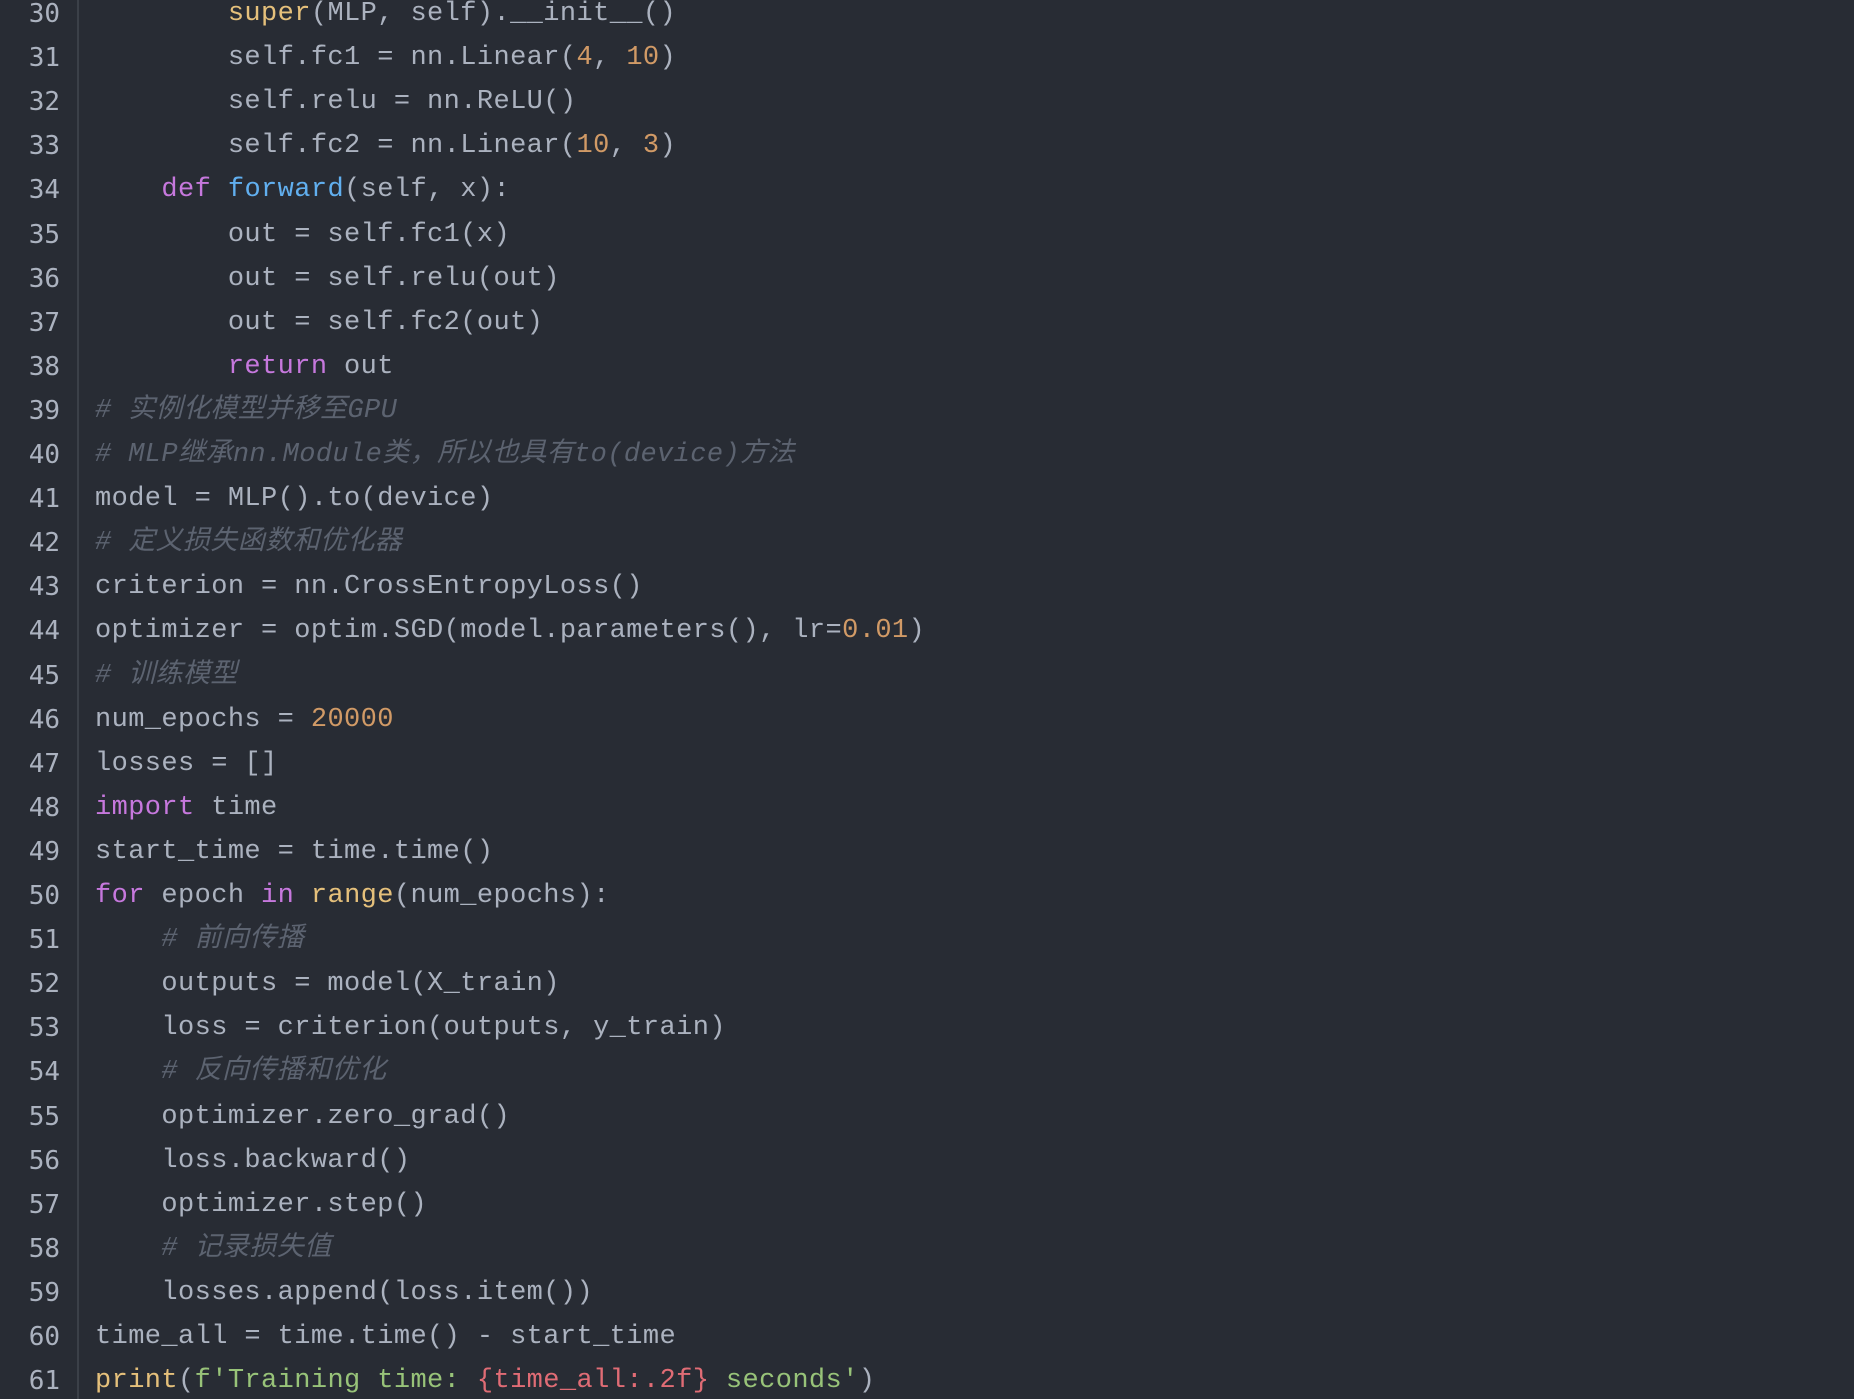  I want to click on code-token: loss = criterion(outputs, y_train), so click(410, 1028).